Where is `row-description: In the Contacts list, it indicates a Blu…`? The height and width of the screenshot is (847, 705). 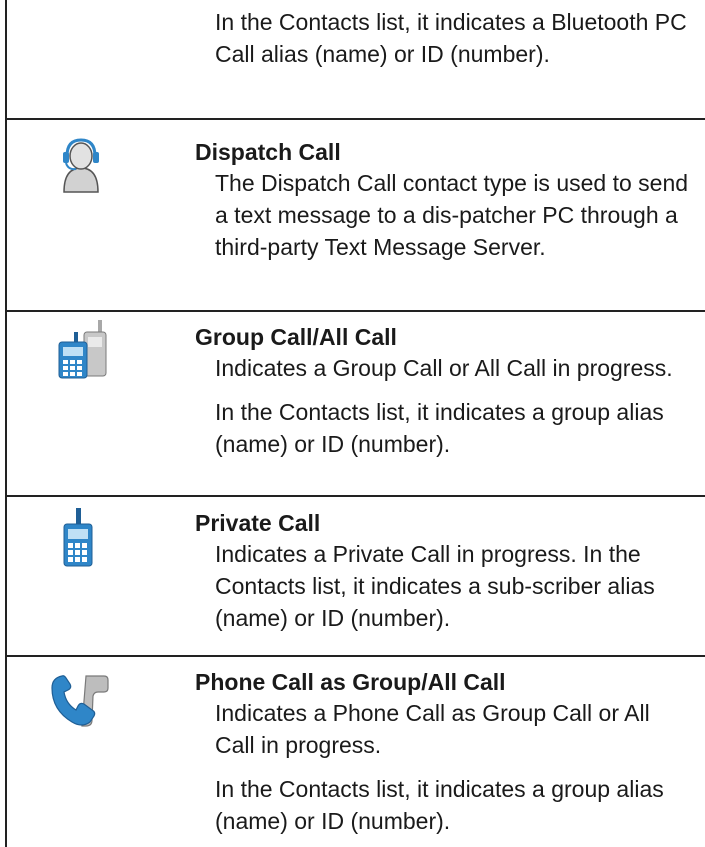 row-description: In the Contacts list, it indicates a Blu… is located at coordinates (451, 38).